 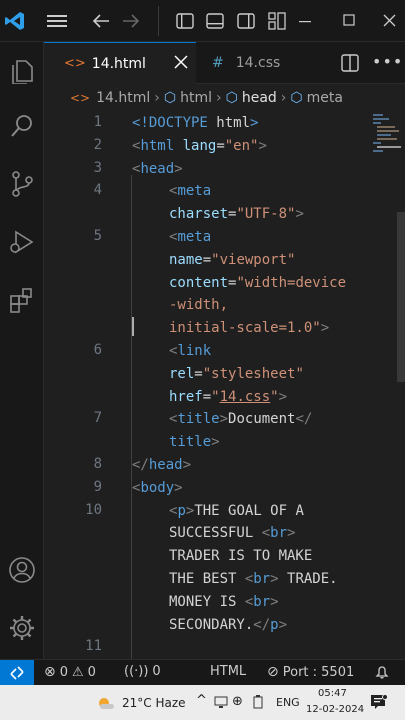 I want to click on code-token: TRADER IS TO MAKE, so click(x=241, y=556).